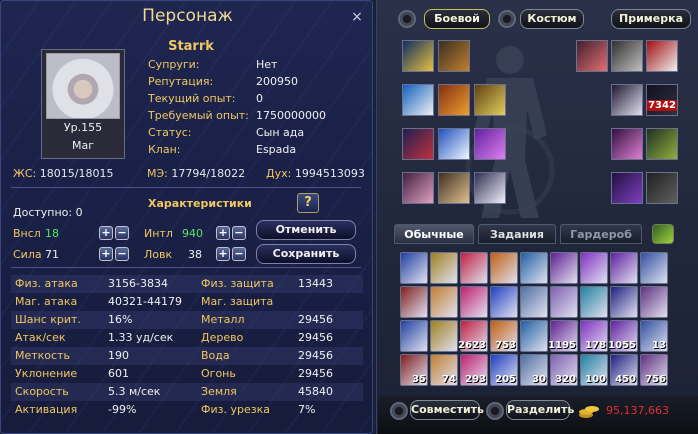  Describe the element at coordinates (434, 234) in the screenshot. I see `tab-common: Обычные` at that location.